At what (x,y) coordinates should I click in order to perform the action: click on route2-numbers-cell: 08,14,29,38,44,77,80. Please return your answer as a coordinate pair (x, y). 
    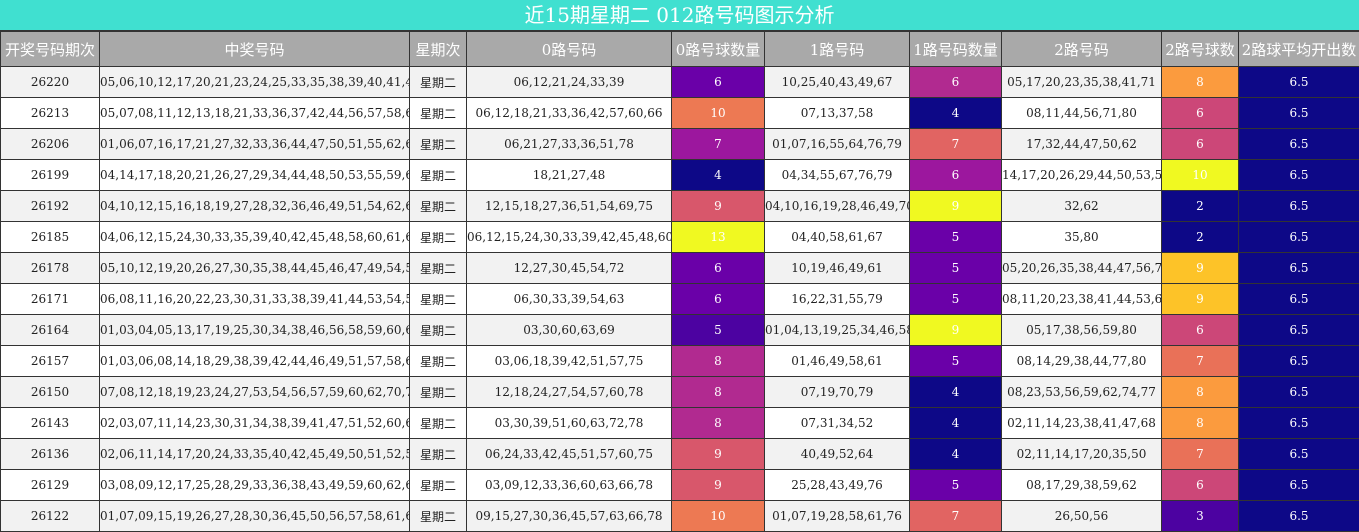
    Looking at the image, I should click on (1082, 361).